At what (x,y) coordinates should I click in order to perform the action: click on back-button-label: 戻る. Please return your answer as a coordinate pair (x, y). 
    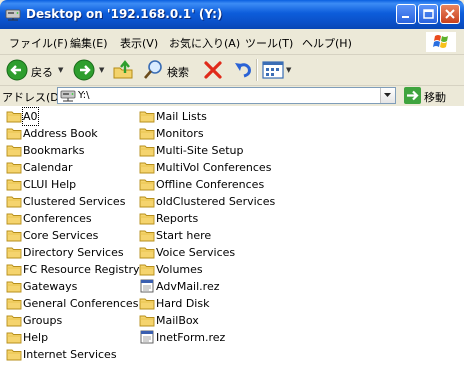
    Looking at the image, I should click on (42, 72).